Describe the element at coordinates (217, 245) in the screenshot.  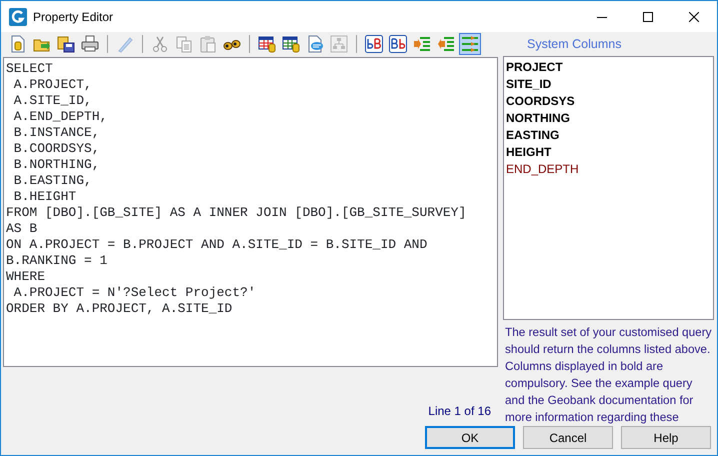
I see `code-line: ON A.PROJECT = B.PROJECT AND A.SITE_ID = B.SITE_ID AND` at that location.